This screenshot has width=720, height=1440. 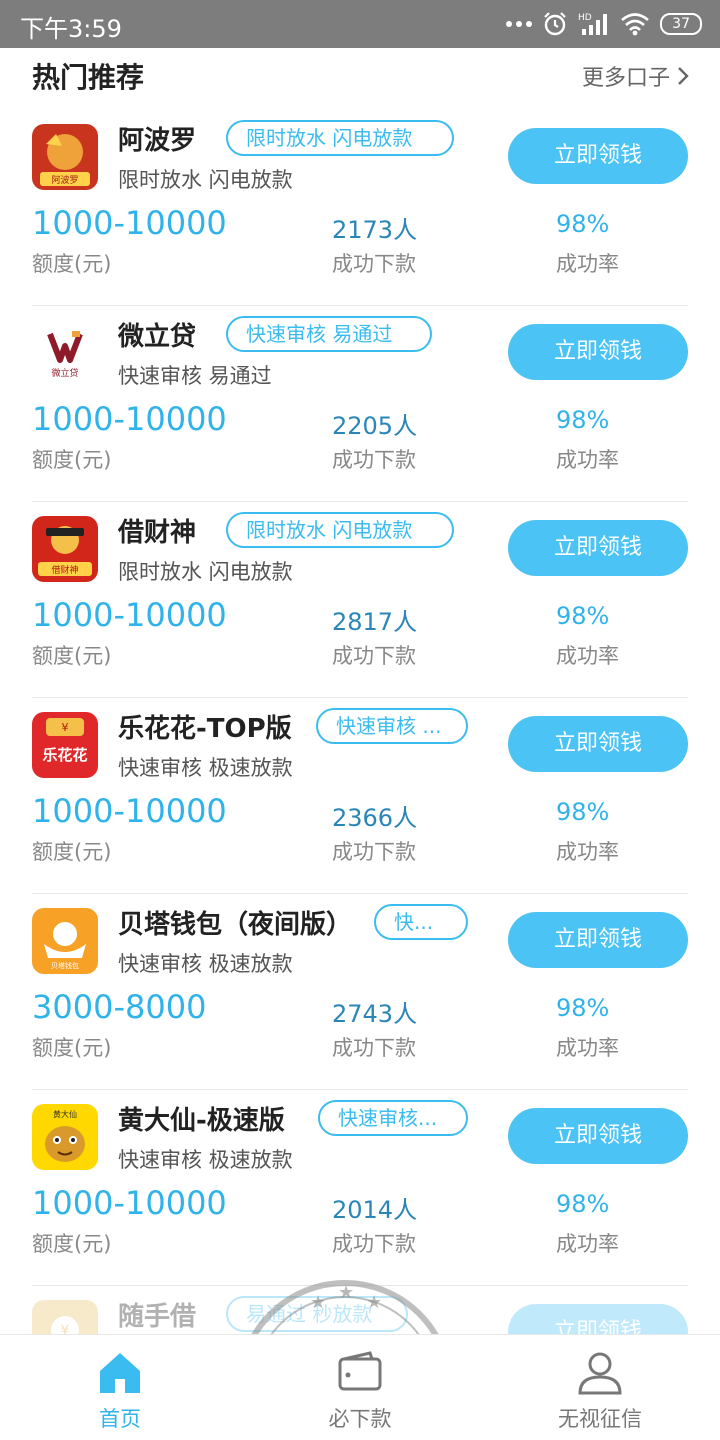 I want to click on tab-home: 首页, so click(x=120, y=1387).